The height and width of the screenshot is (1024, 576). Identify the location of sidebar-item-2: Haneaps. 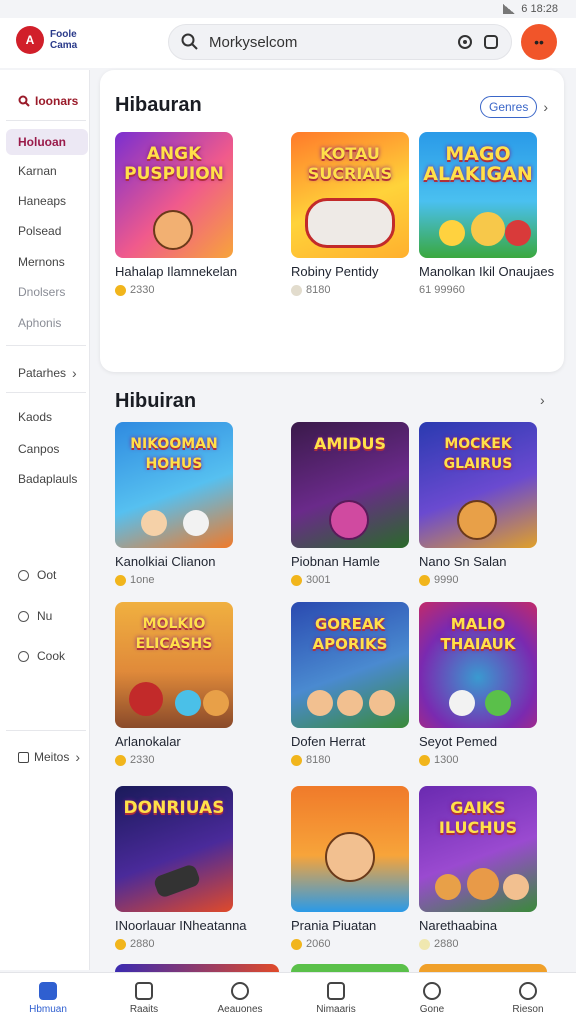
(47, 201).